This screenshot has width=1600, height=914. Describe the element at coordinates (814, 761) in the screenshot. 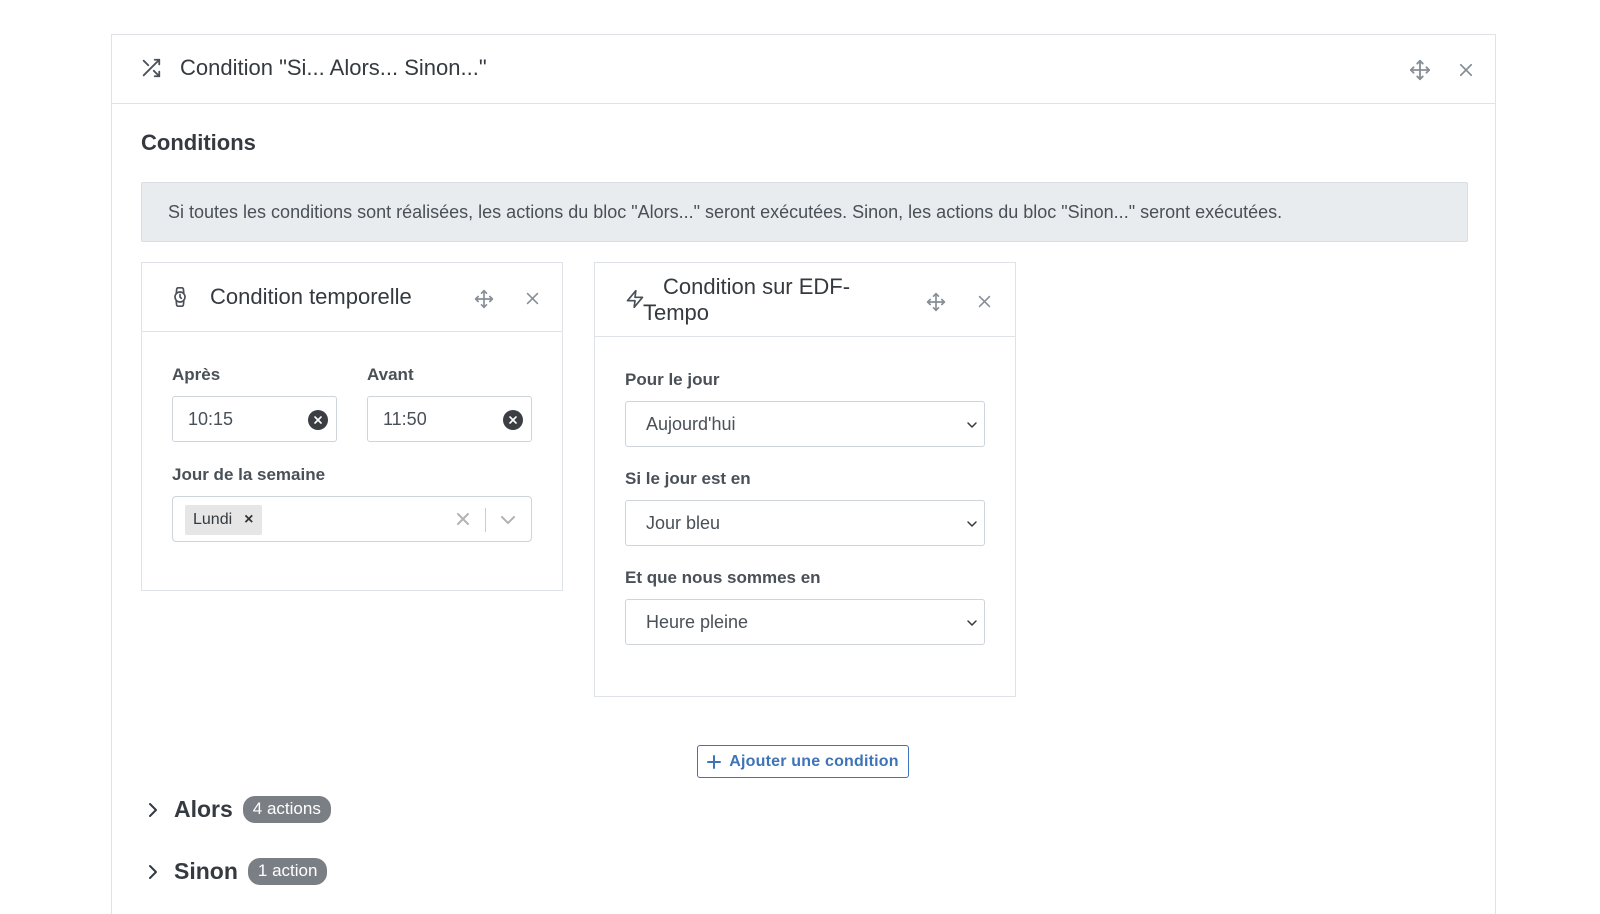

I see `add-condition-label: Ajouter une condition` at that location.